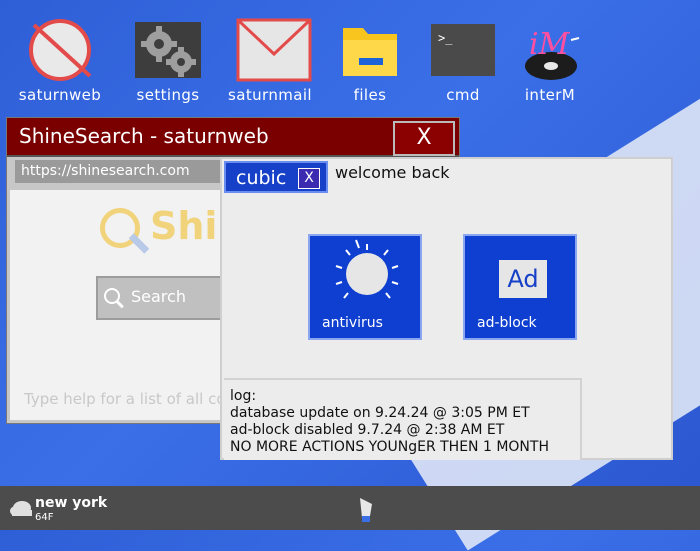 Image resolution: width=700 pixels, height=551 pixels. What do you see at coordinates (350, 508) in the screenshot?
I see `taskbar: new york 64F` at bounding box center [350, 508].